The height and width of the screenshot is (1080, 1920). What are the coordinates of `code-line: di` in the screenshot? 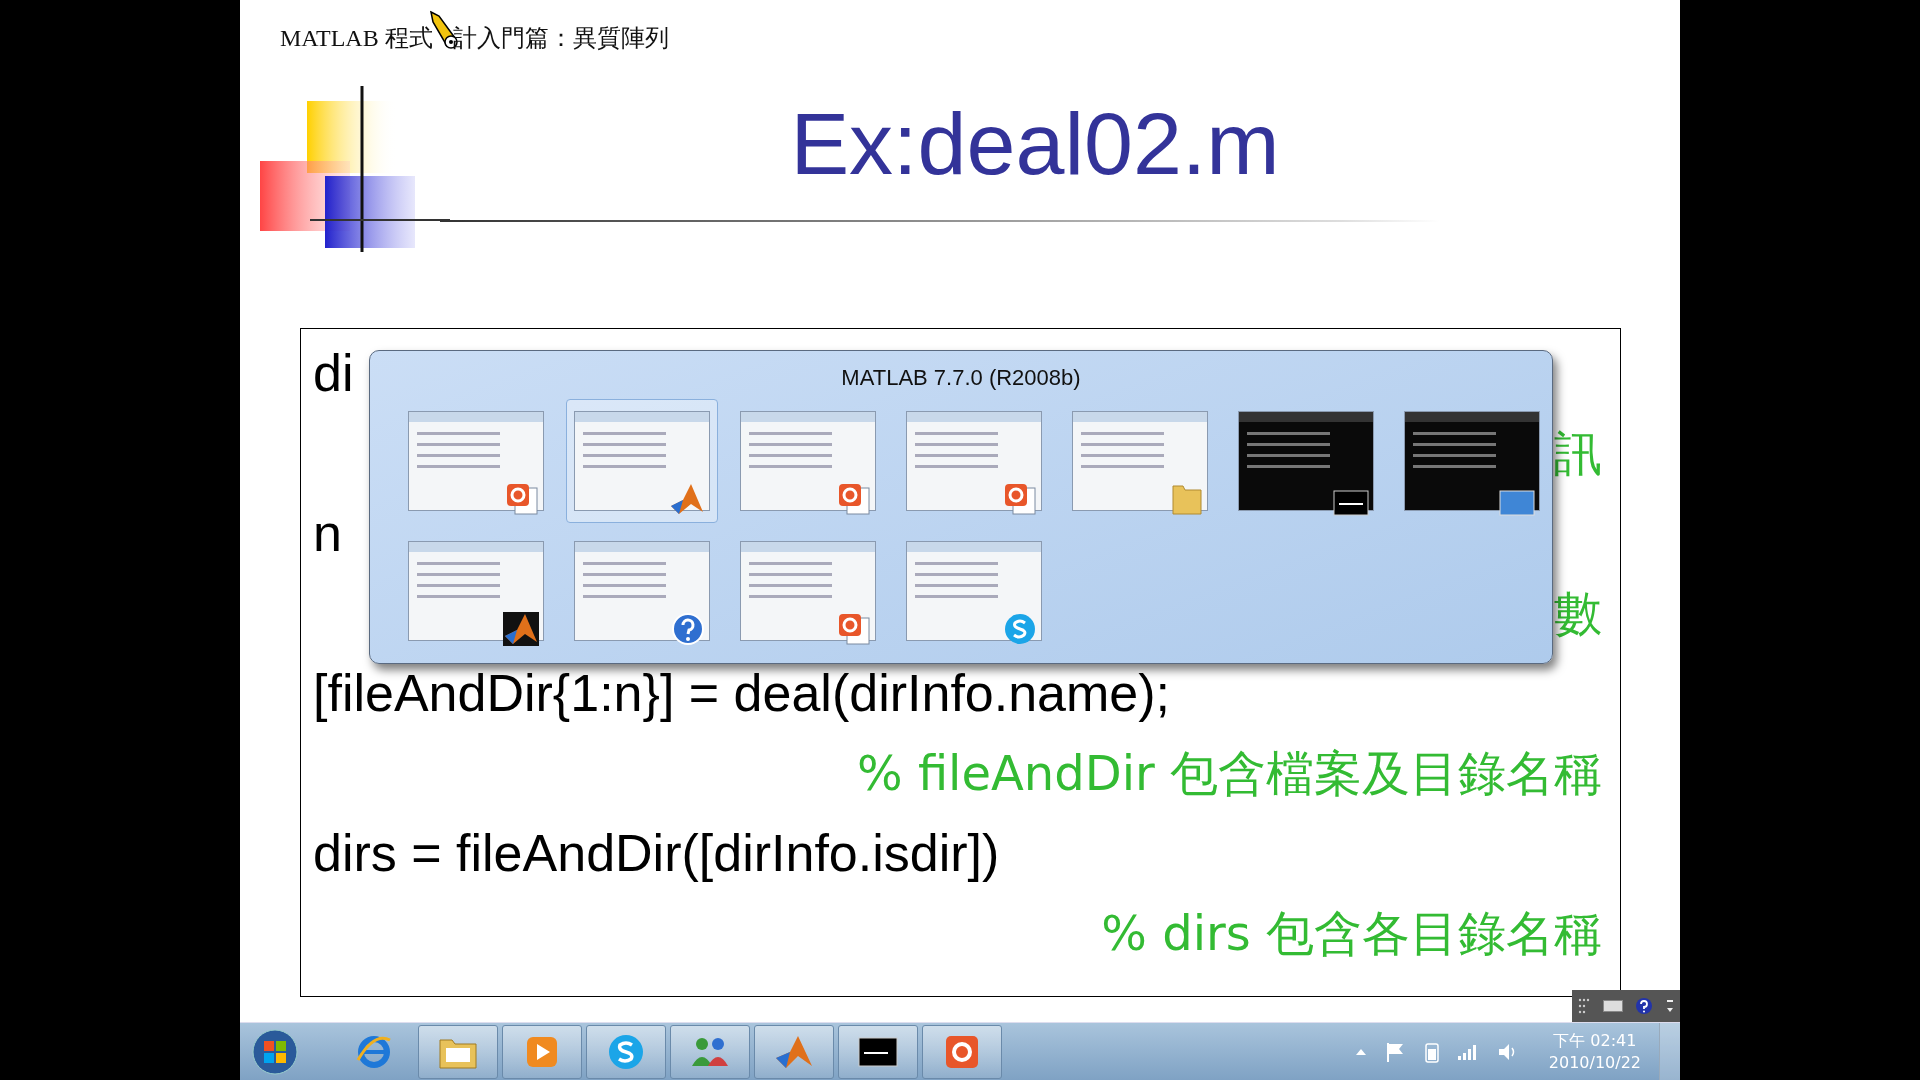 It's located at (333, 373).